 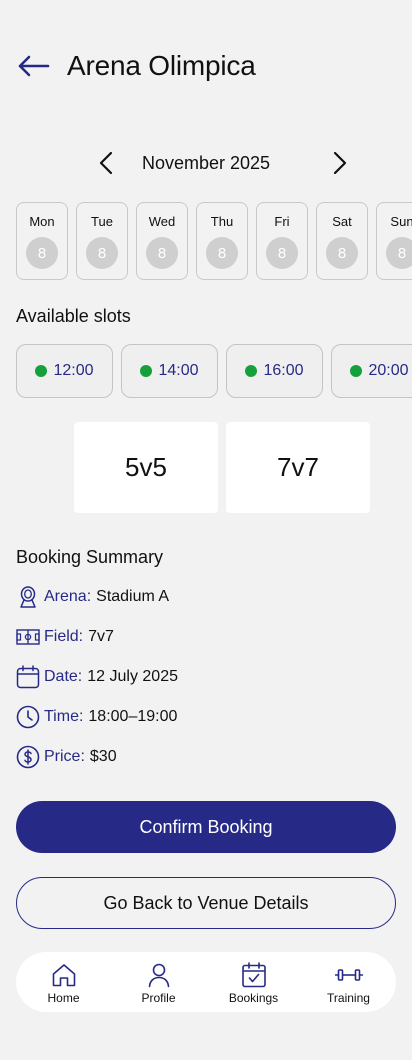 I want to click on summary-row-date: Date: 12 July 2025, so click(x=97, y=677).